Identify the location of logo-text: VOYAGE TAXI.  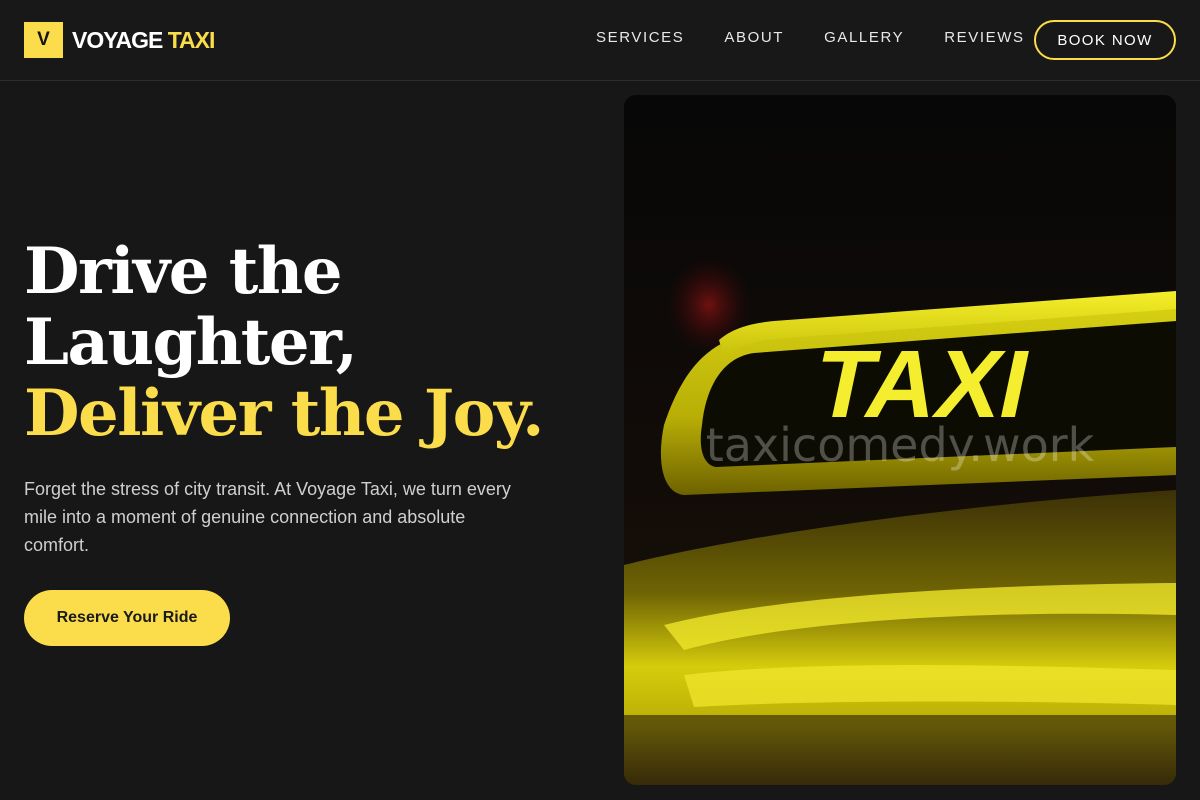
(144, 40).